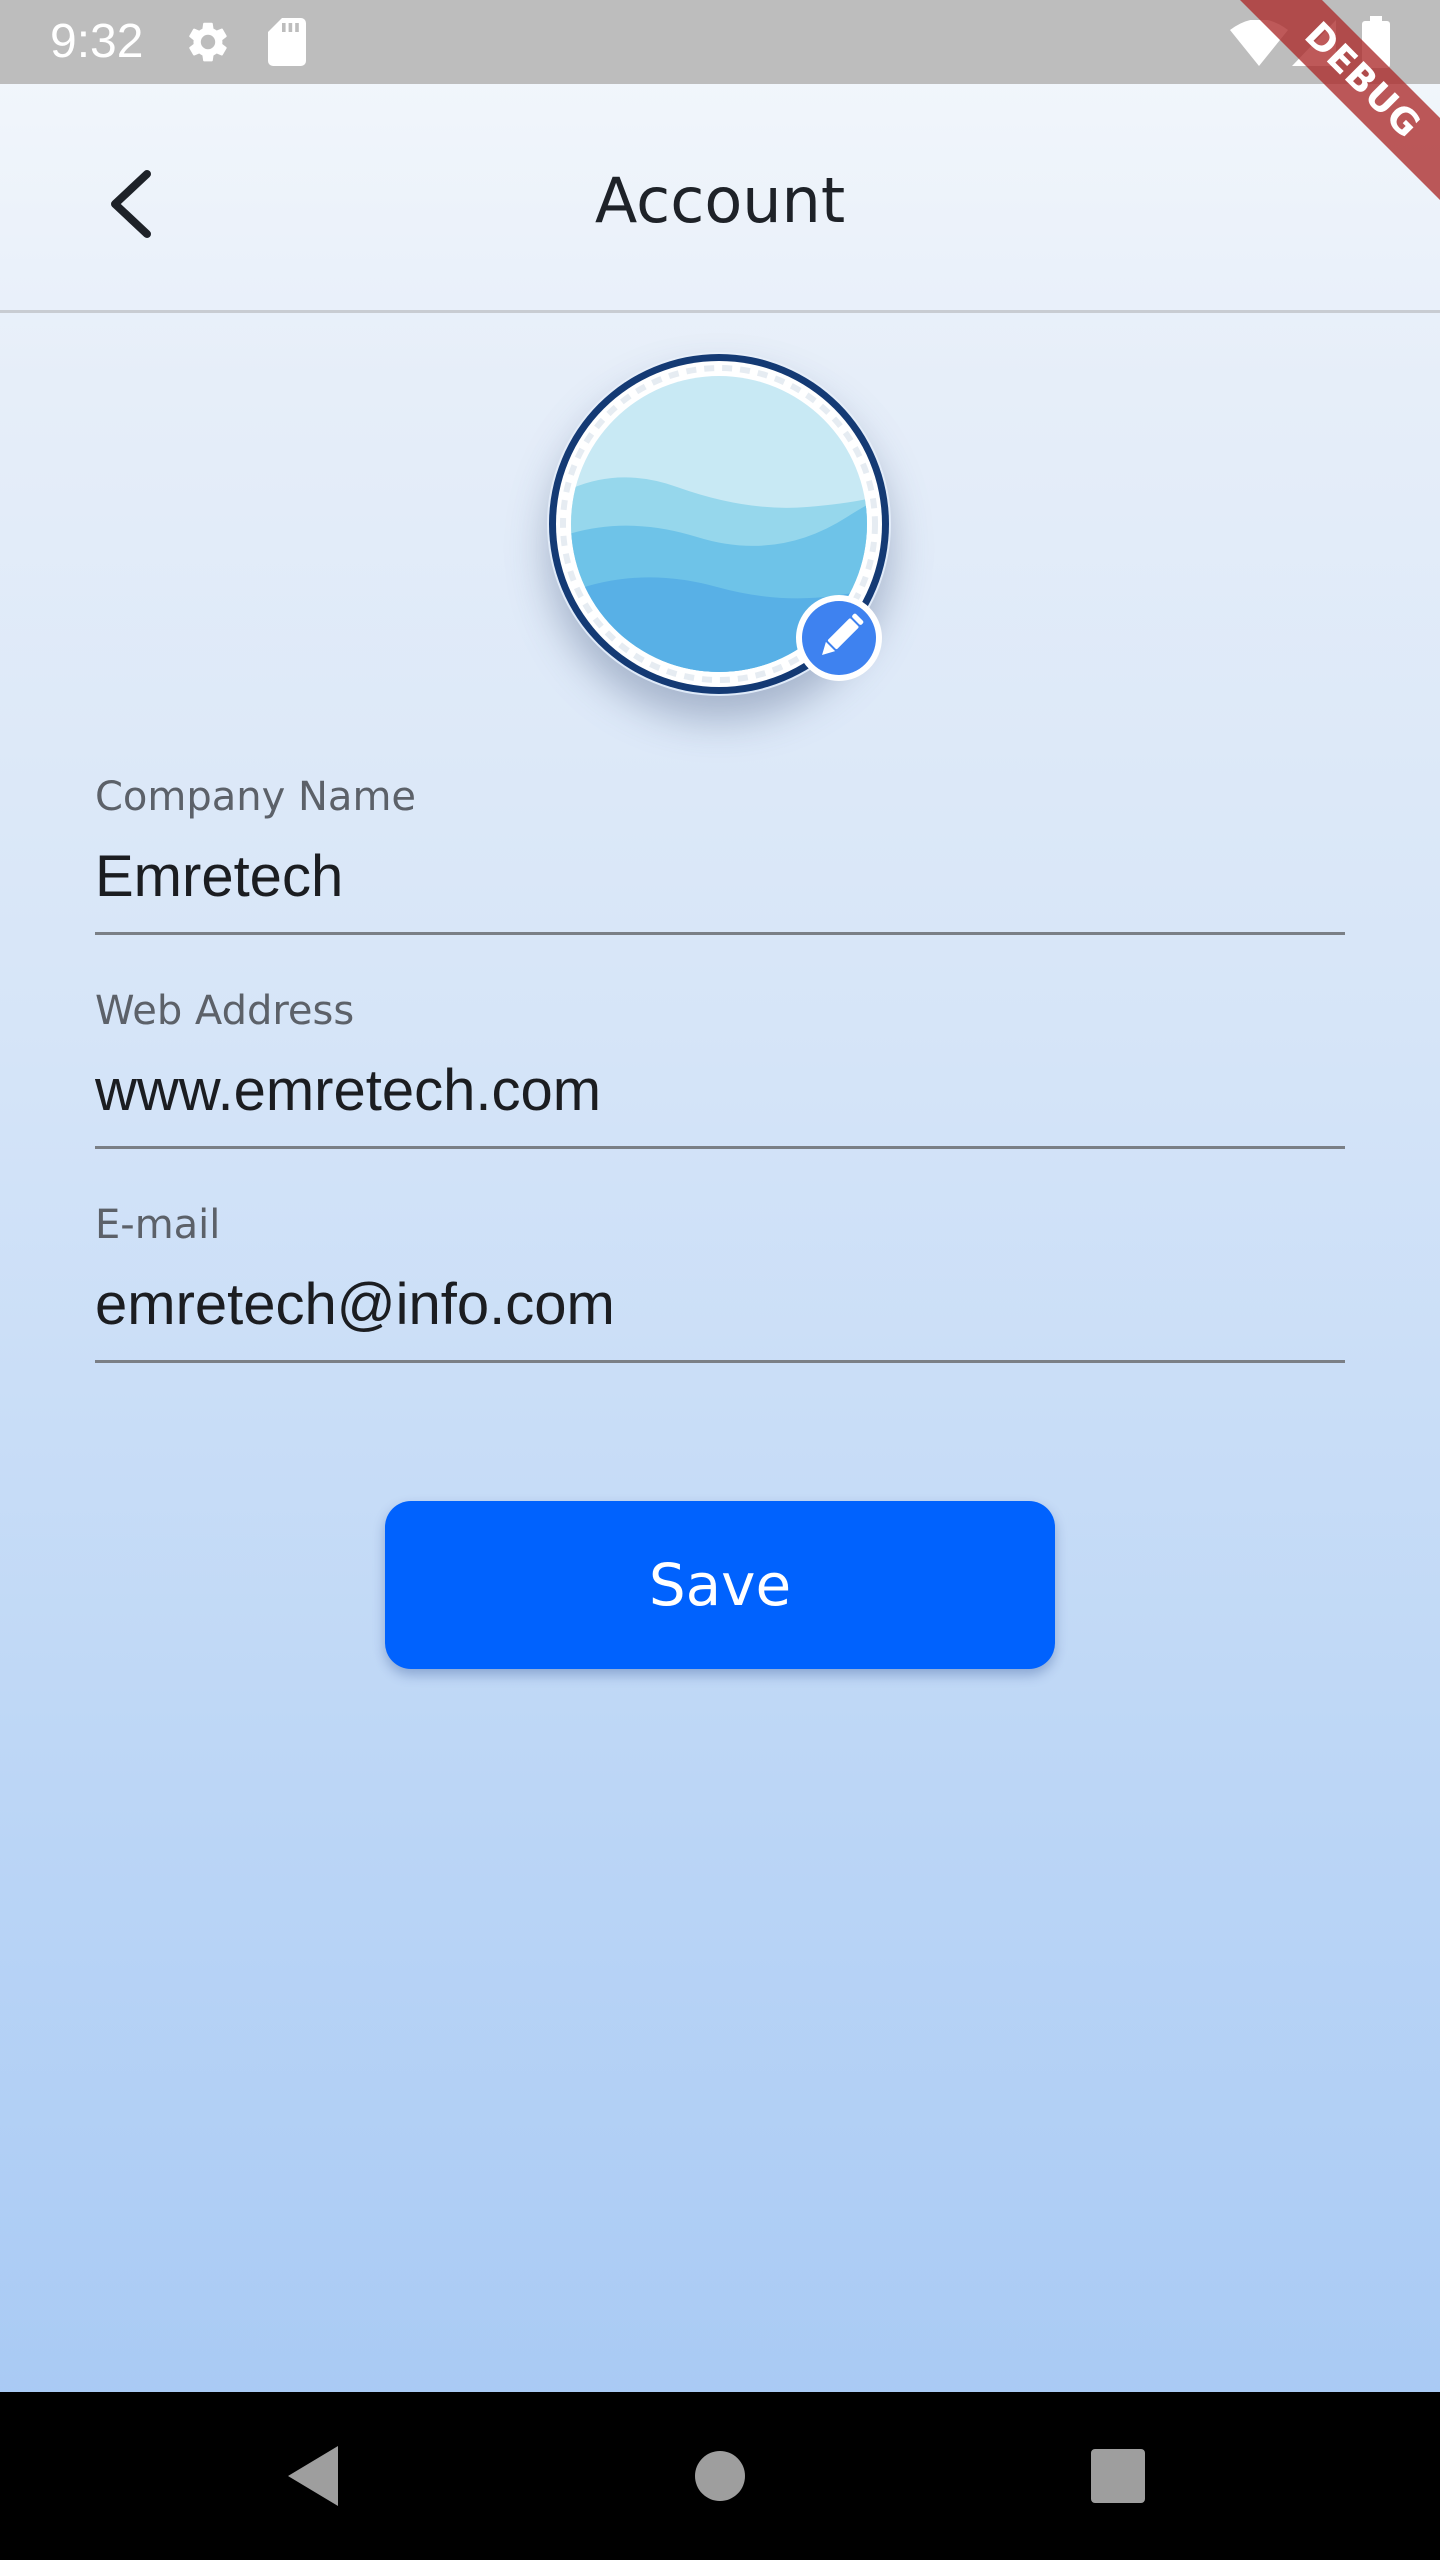 The image size is (1440, 2560). Describe the element at coordinates (256, 797) in the screenshot. I see `company-name-label: Company Name` at that location.